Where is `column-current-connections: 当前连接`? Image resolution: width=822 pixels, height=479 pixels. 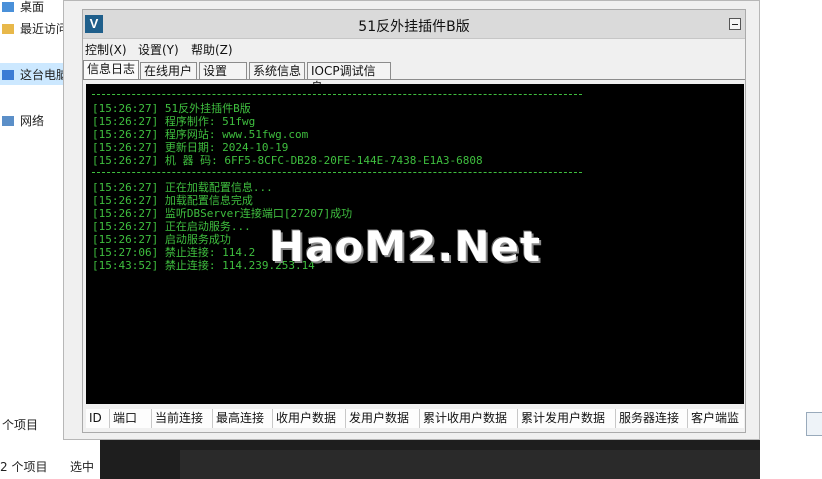
column-current-connections: 当前连接 is located at coordinates (182, 418).